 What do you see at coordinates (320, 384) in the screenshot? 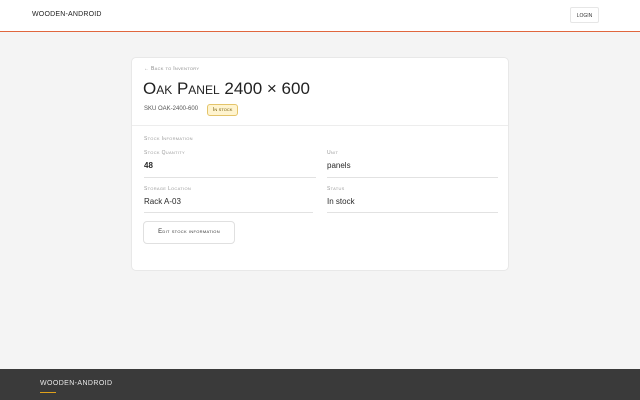
I see `footer: WOODEN-ANDROID` at bounding box center [320, 384].